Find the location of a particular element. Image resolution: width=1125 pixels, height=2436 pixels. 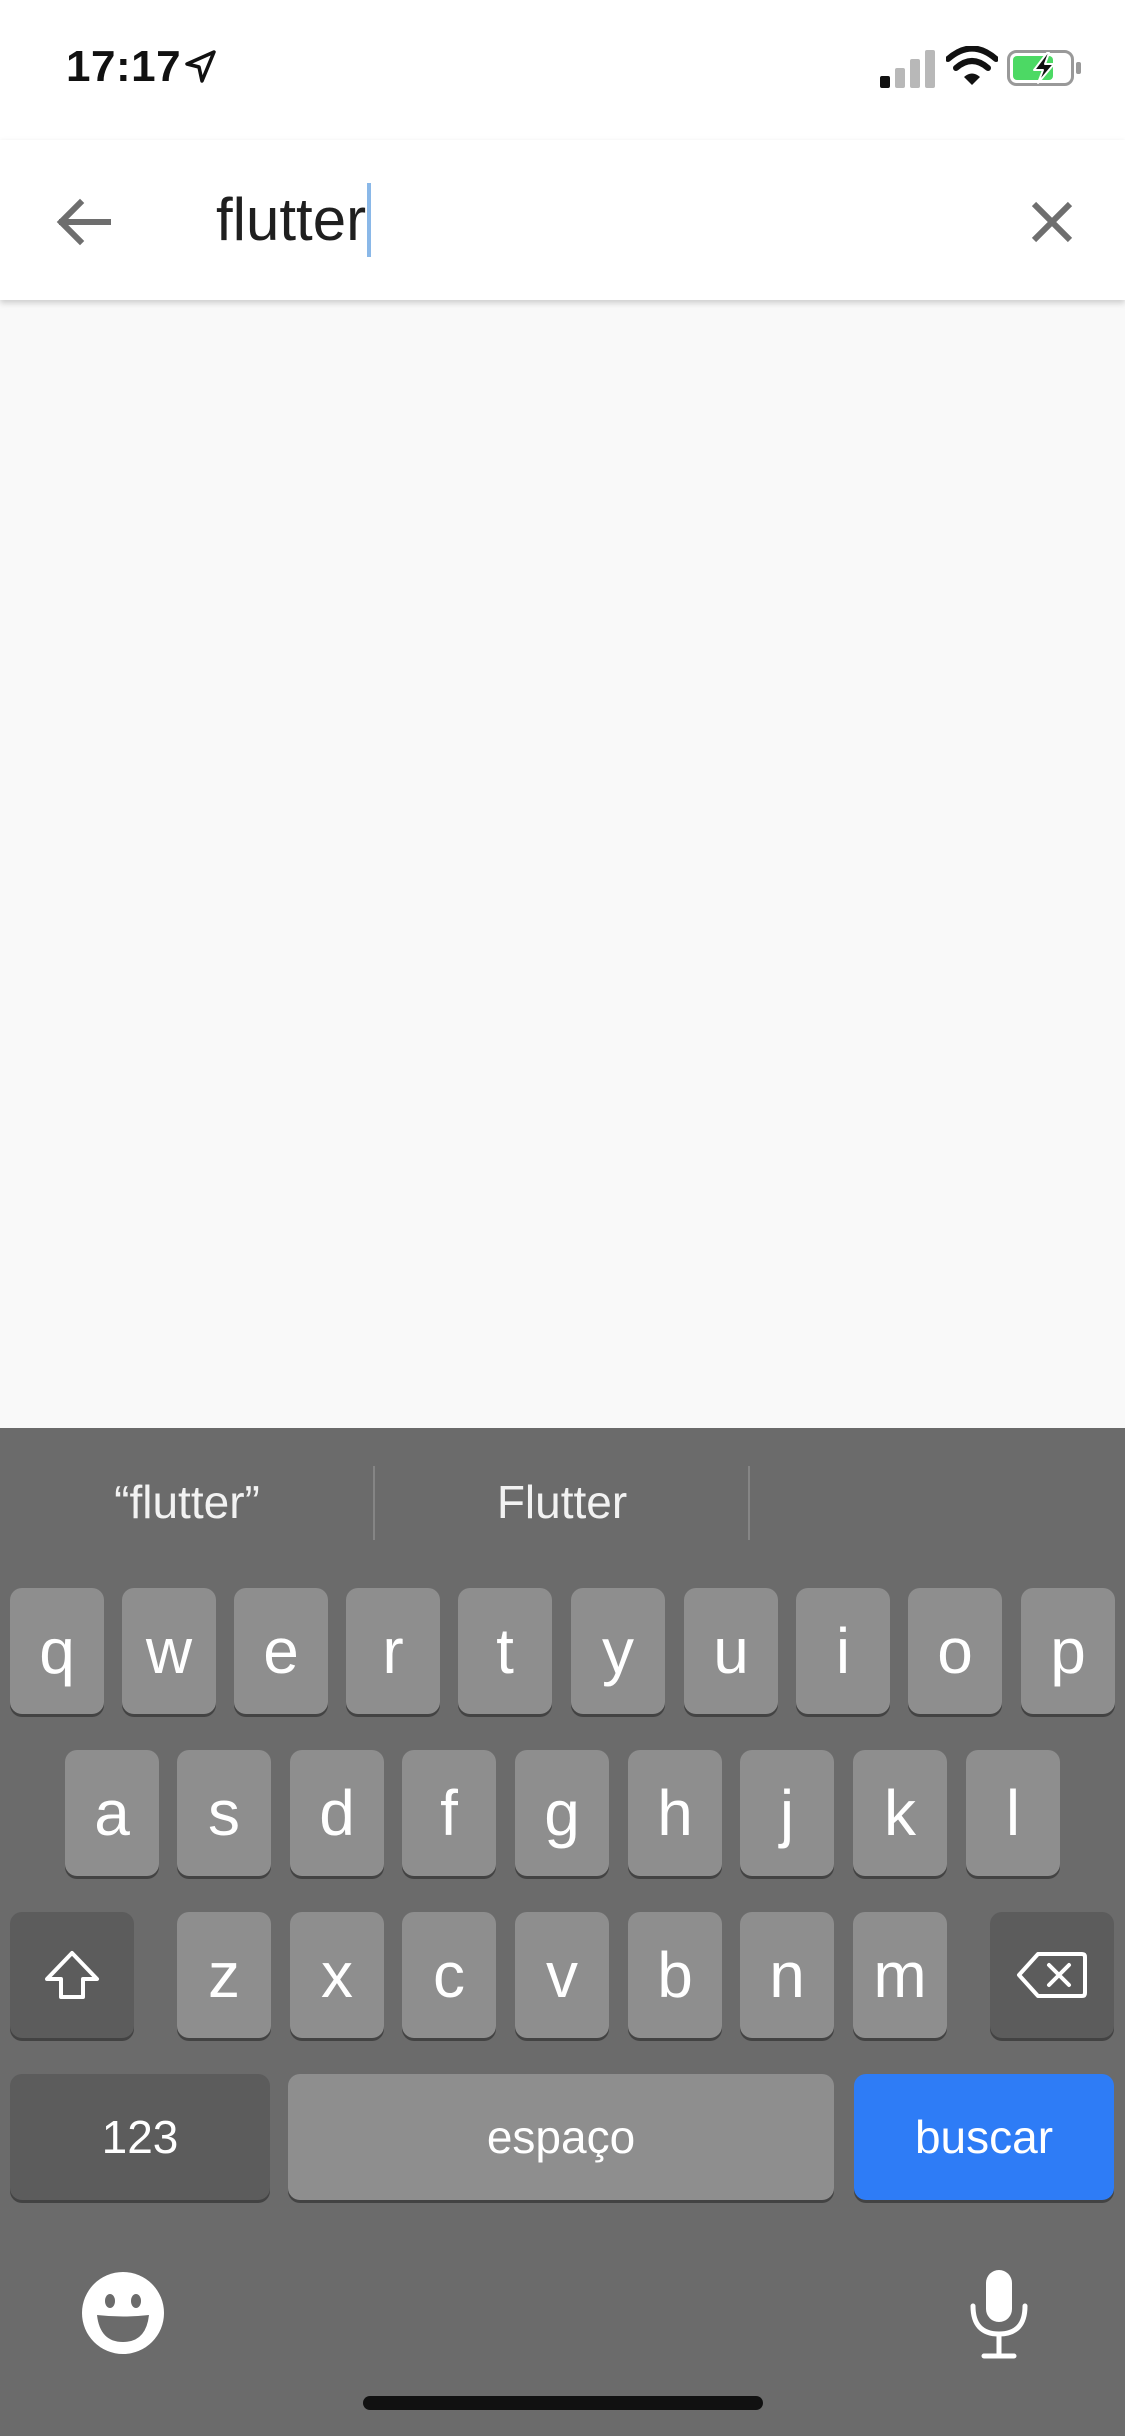

emoji-icon is located at coordinates (123, 2313).